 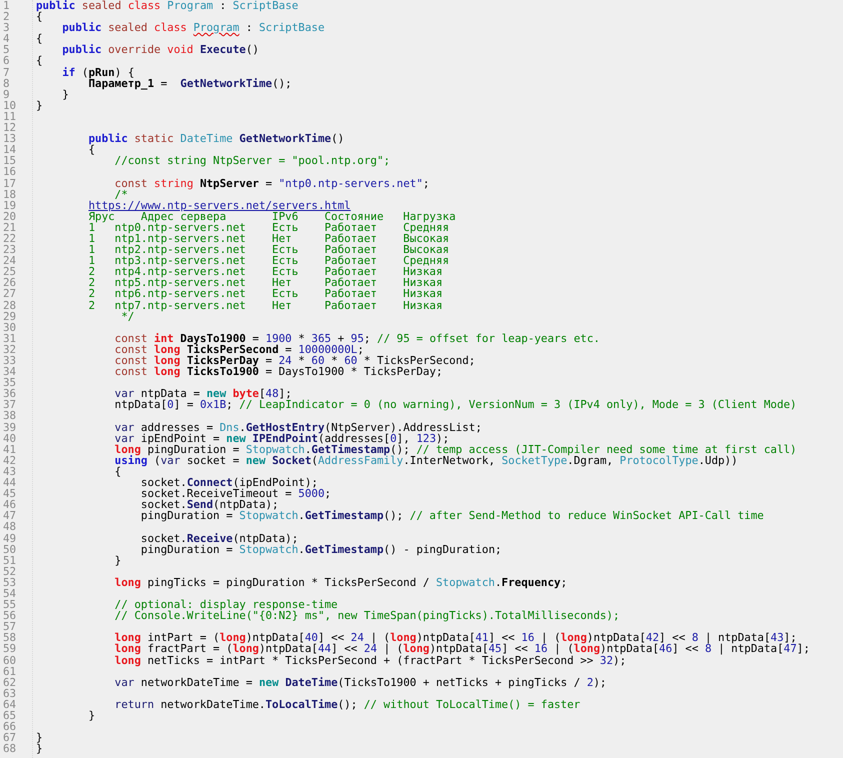 I want to click on code-line: // optional: display response-time, so click(x=226, y=604).